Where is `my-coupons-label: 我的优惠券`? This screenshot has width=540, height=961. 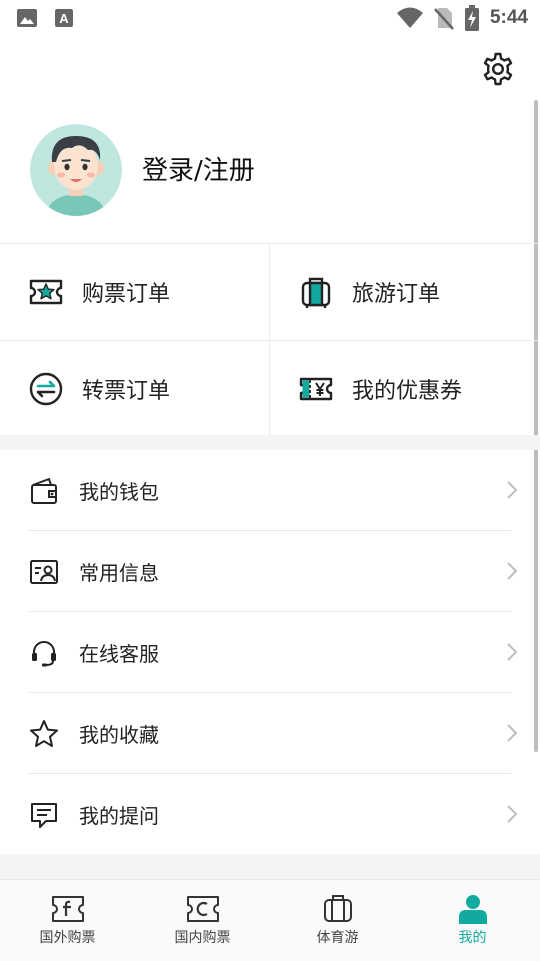
my-coupons-label: 我的优惠券 is located at coordinates (407, 391).